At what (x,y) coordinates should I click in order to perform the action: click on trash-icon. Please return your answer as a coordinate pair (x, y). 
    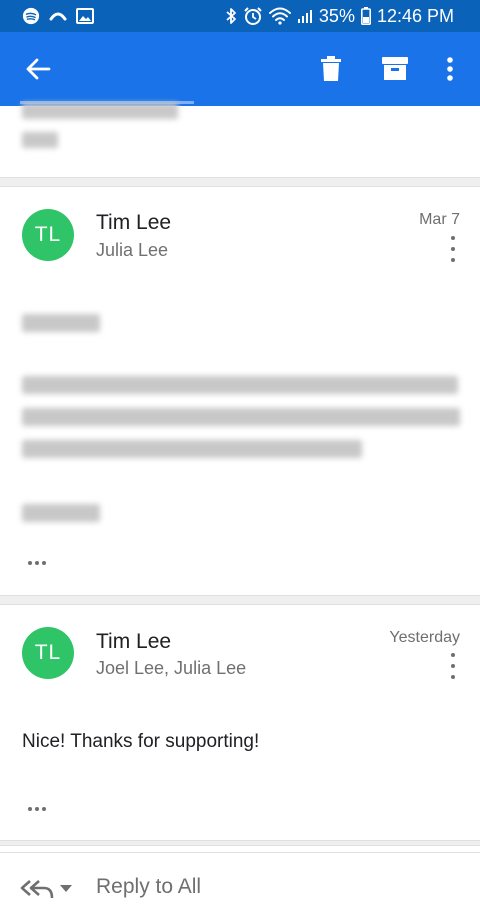
    Looking at the image, I should click on (331, 68).